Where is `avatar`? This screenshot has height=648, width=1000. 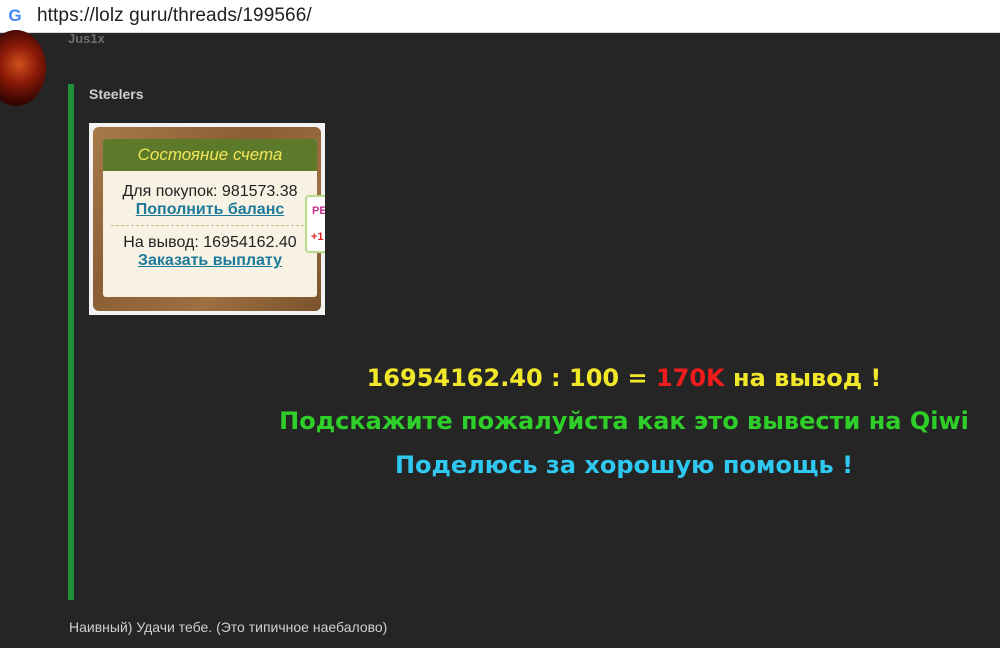 avatar is located at coordinates (23, 68).